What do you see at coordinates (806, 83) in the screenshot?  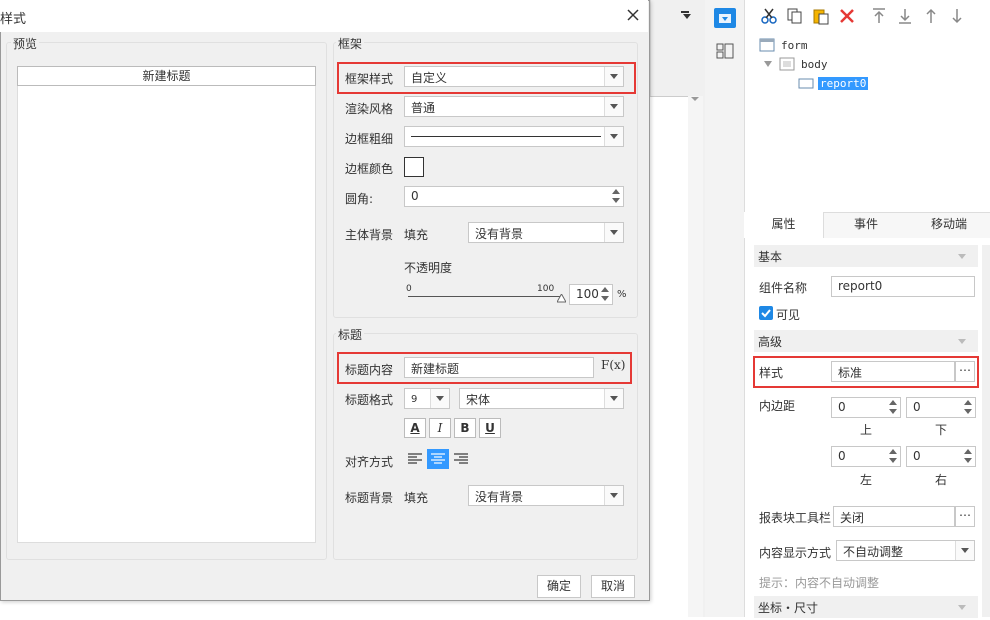 I see `report-icon` at bounding box center [806, 83].